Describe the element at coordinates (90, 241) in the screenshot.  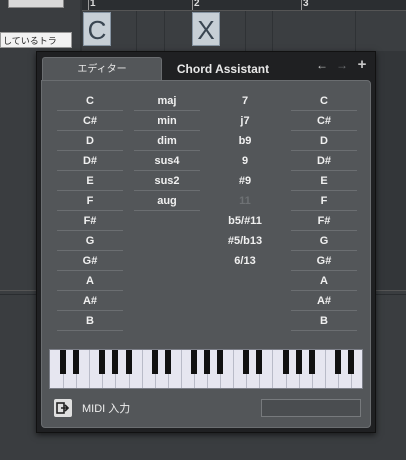
I see `root-note-item: G` at that location.